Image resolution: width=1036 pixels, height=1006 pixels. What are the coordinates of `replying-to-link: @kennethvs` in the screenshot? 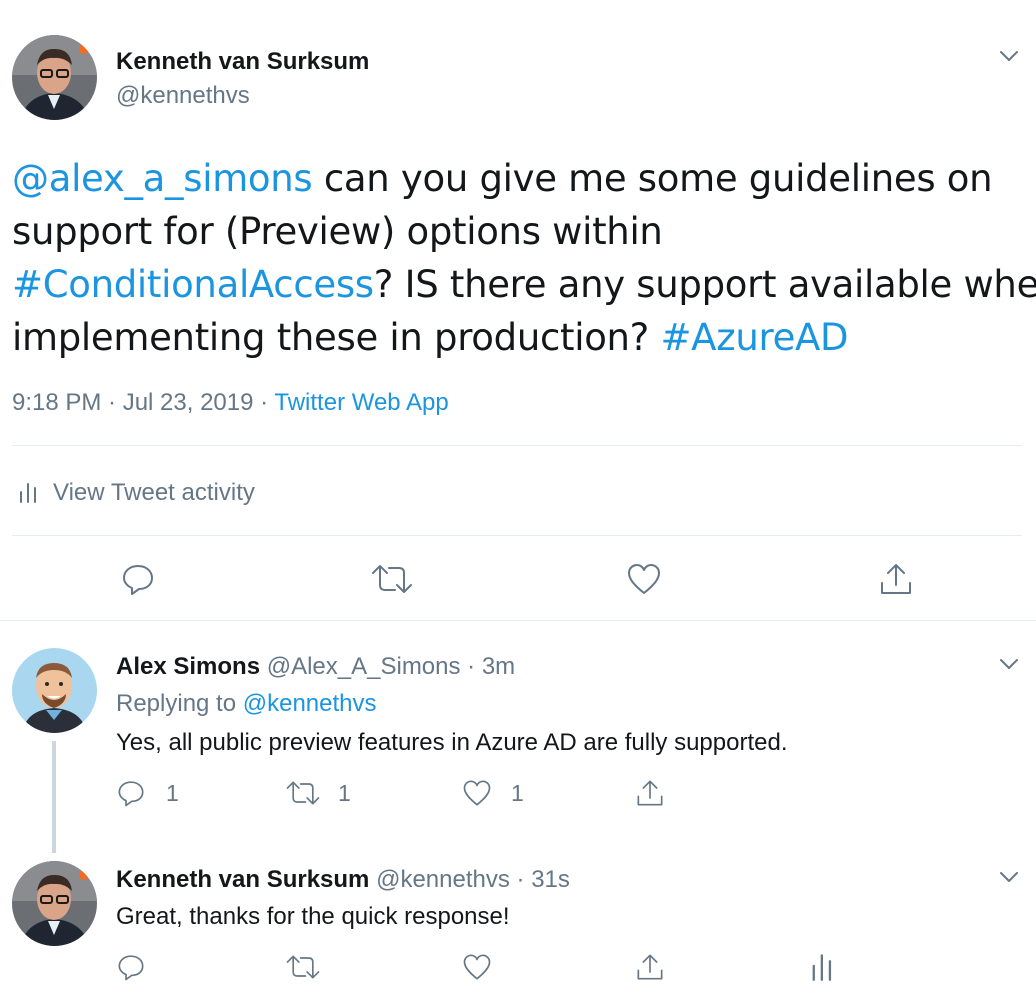 It's located at (310, 703).